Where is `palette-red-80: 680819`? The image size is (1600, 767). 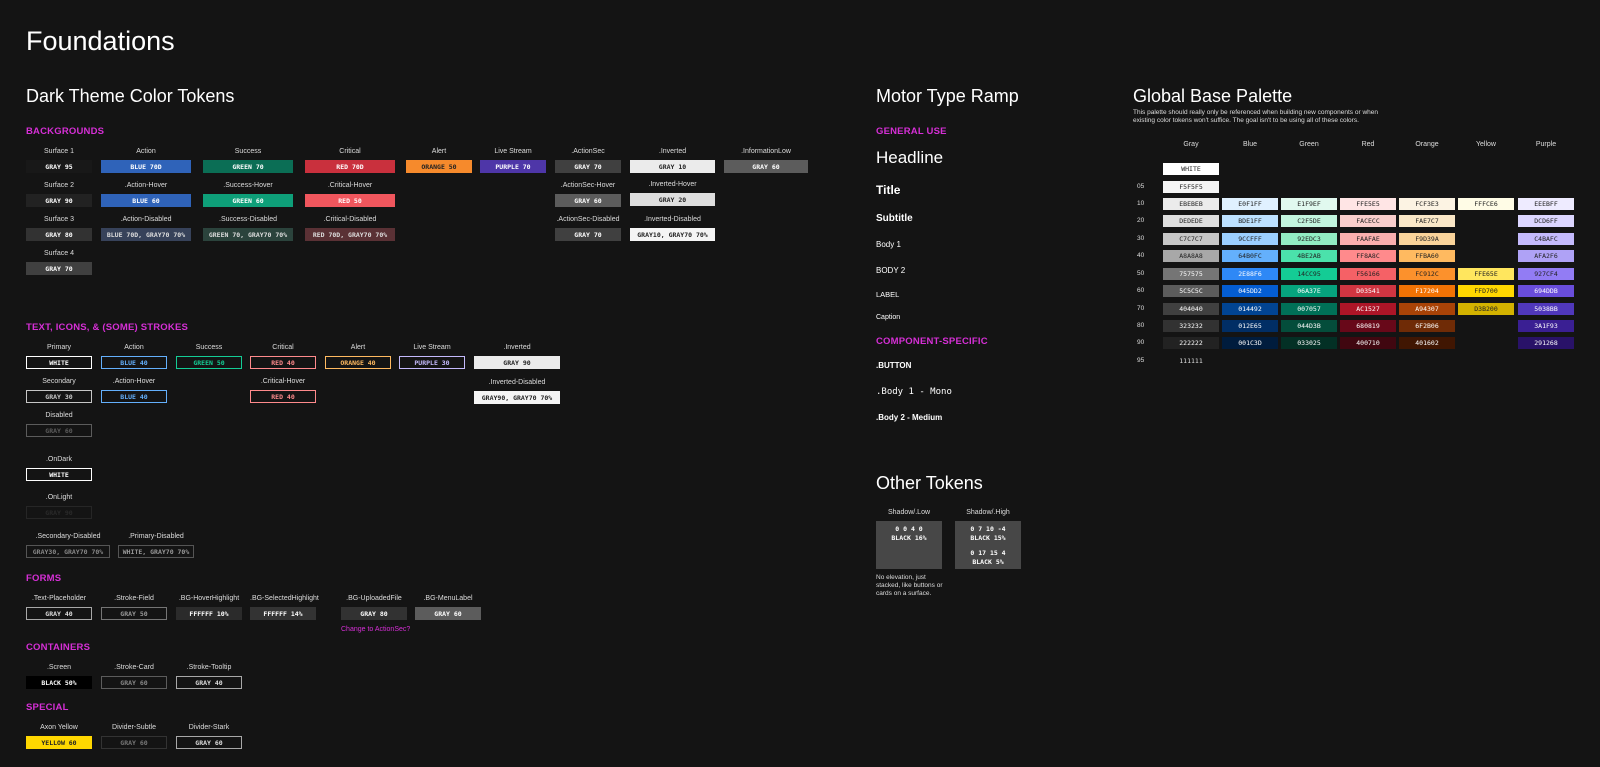 palette-red-80: 680819 is located at coordinates (1368, 326).